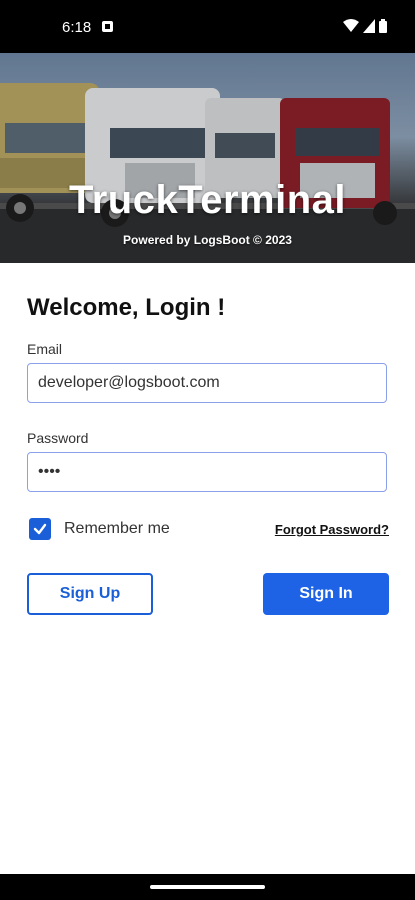  Describe the element at coordinates (58, 438) in the screenshot. I see `password-label: Password` at that location.